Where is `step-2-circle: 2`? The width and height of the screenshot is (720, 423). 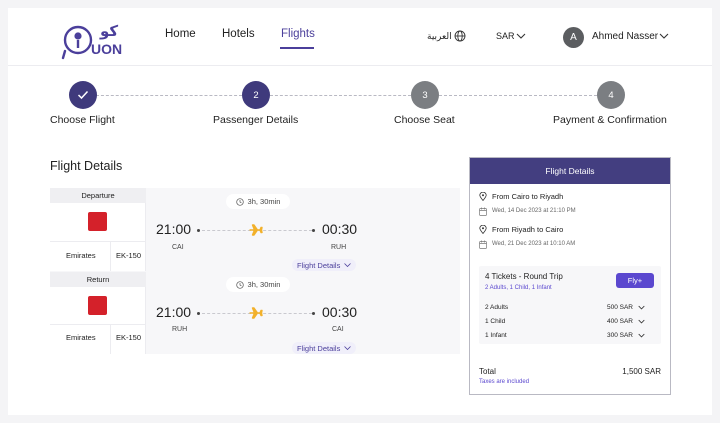
step-2-circle: 2 is located at coordinates (256, 95).